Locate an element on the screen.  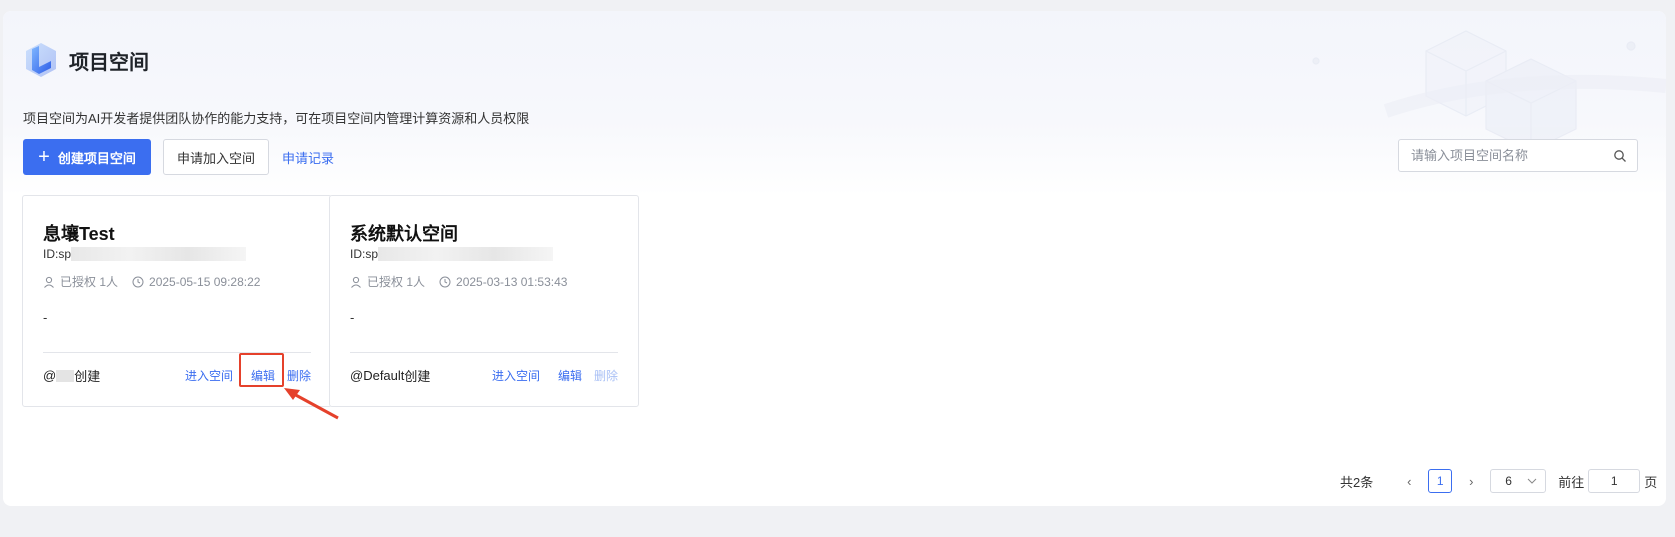
creator-info: @Default 创建 is located at coordinates (390, 375).